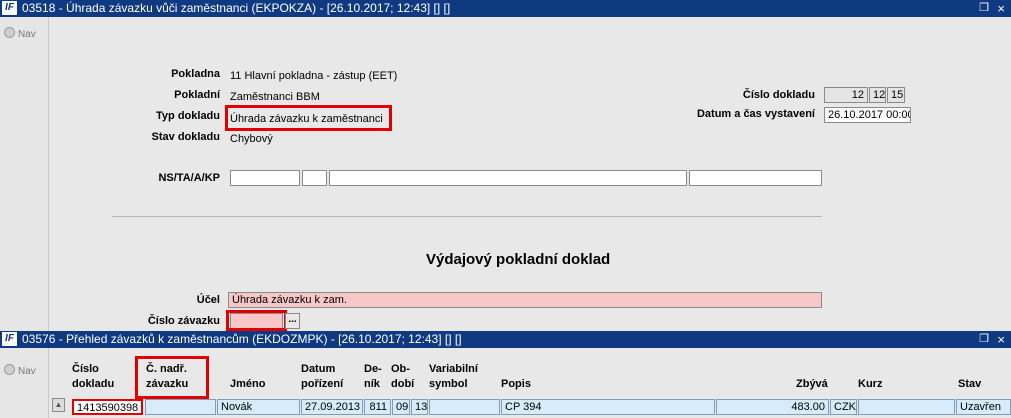  What do you see at coordinates (172, 377) in the screenshot?
I see `highlight-c-nadr-zavazku` at bounding box center [172, 377].